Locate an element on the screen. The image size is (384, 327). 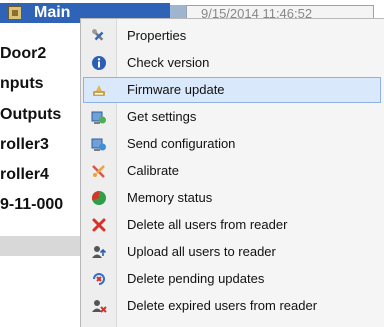
menu-item-label: Get settings is located at coordinates (162, 116).